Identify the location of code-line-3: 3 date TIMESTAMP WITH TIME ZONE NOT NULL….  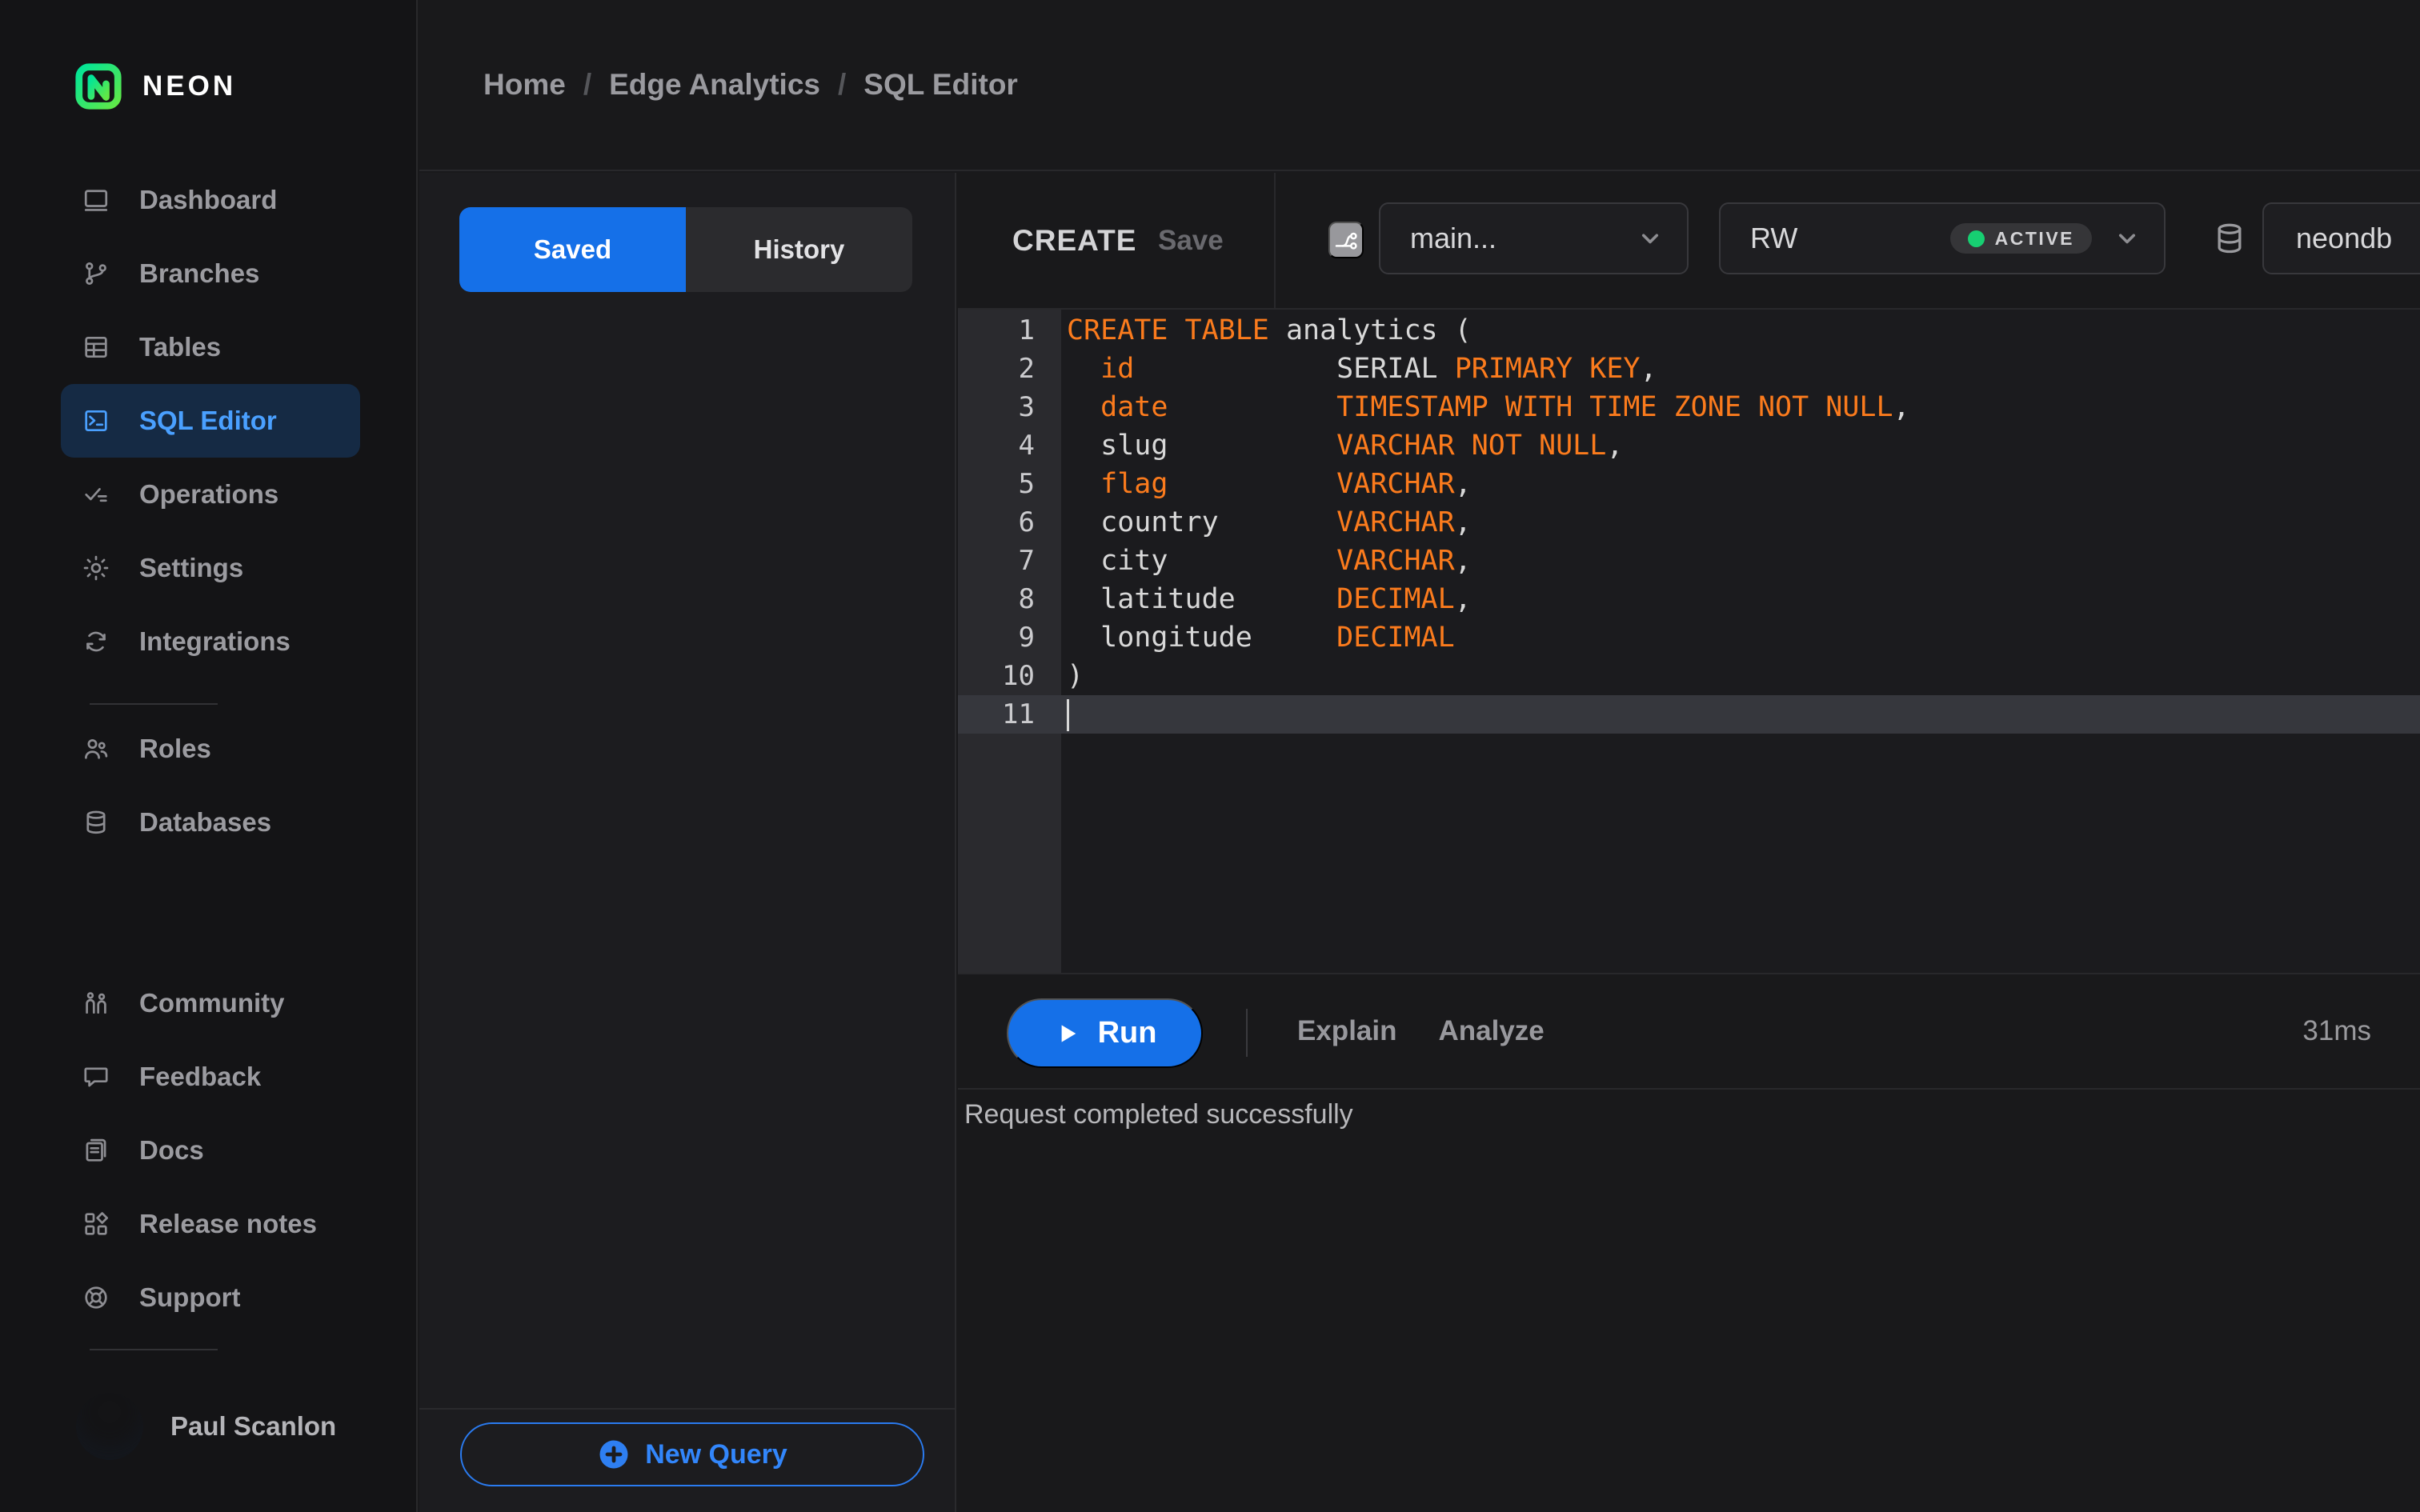
(1689, 407).